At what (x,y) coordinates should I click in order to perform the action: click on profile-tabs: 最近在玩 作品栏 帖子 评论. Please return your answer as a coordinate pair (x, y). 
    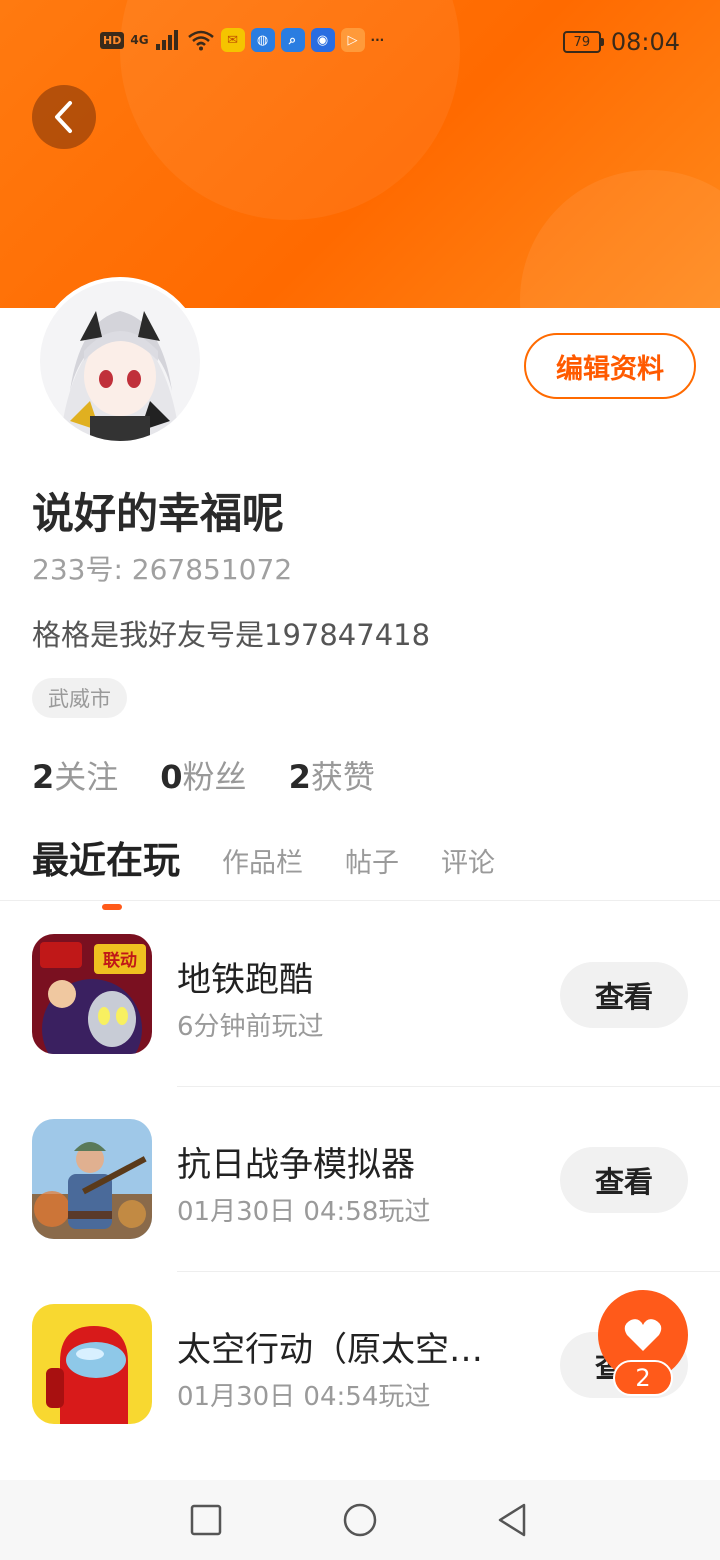
    Looking at the image, I should click on (263, 870).